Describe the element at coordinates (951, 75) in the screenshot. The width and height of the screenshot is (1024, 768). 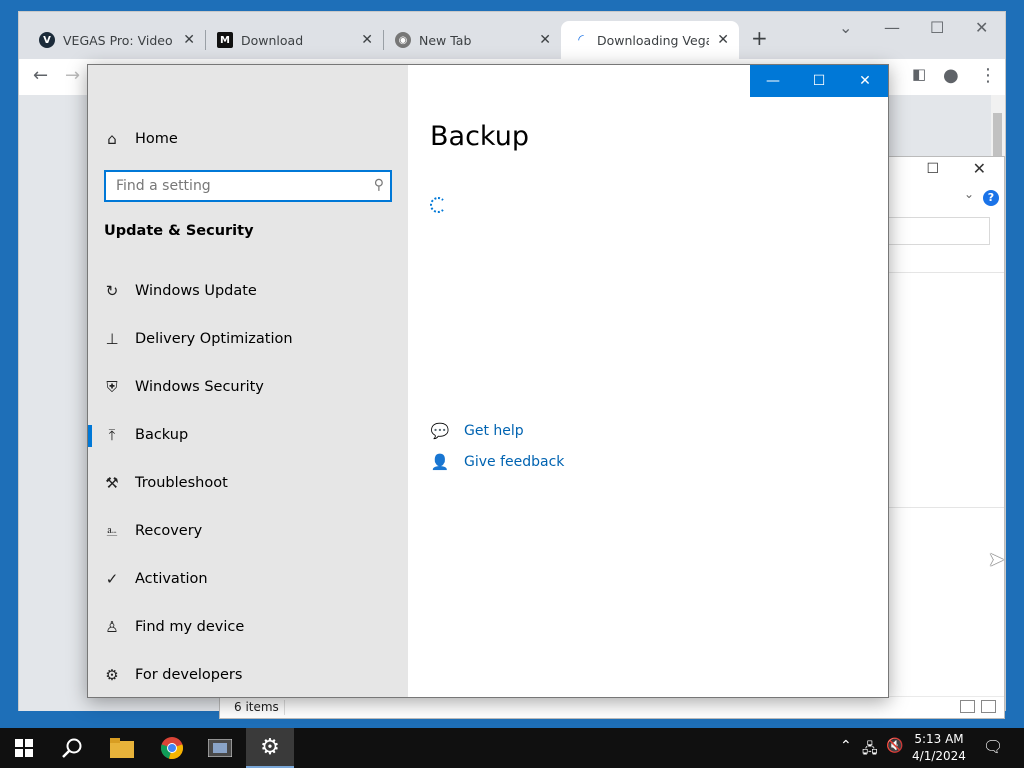
I see `profile-icon: ●` at that location.